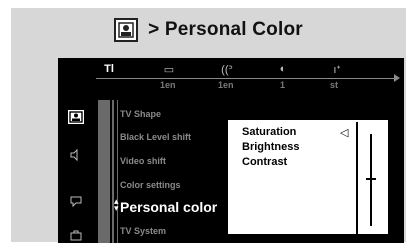  What do you see at coordinates (357, 178) in the screenshot?
I see `slider-frame-line` at bounding box center [357, 178].